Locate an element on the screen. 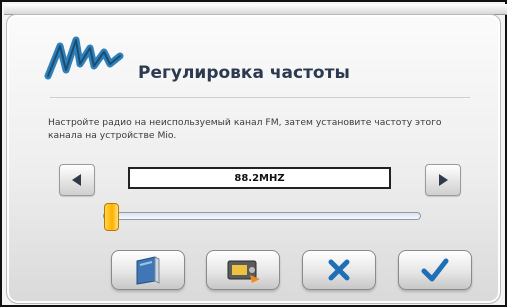 This screenshot has width=507, height=307. radio-icon is located at coordinates (243, 271).